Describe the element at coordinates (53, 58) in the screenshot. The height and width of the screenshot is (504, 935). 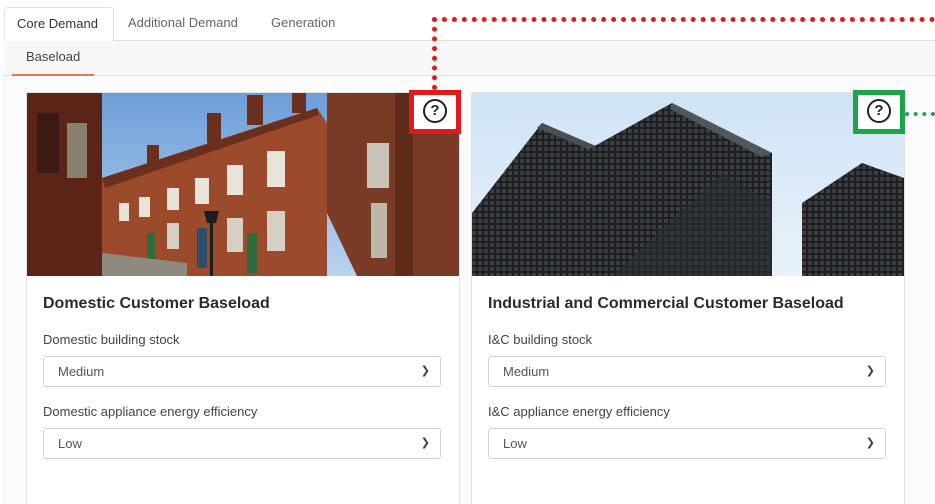
I see `subtab-baseload: Baseload` at that location.